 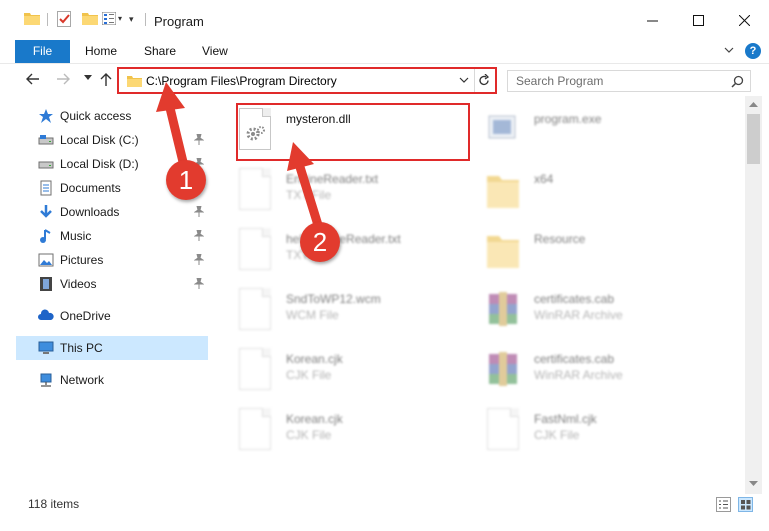 I want to click on file-name: FastNml.cjk, so click(x=565, y=419).